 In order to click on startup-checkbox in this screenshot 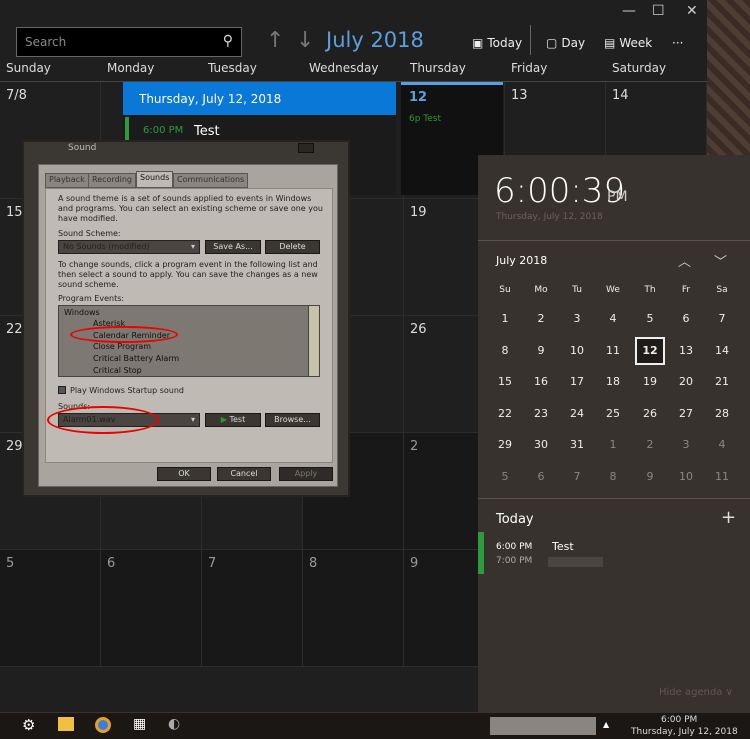, I will do `click(62, 390)`.